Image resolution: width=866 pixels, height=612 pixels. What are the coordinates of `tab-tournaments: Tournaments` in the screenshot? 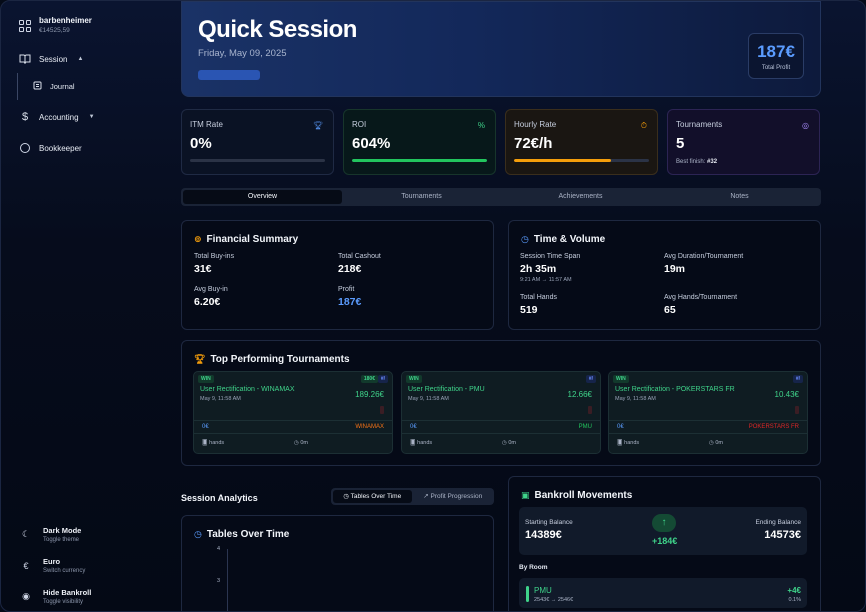 It's located at (421, 197).